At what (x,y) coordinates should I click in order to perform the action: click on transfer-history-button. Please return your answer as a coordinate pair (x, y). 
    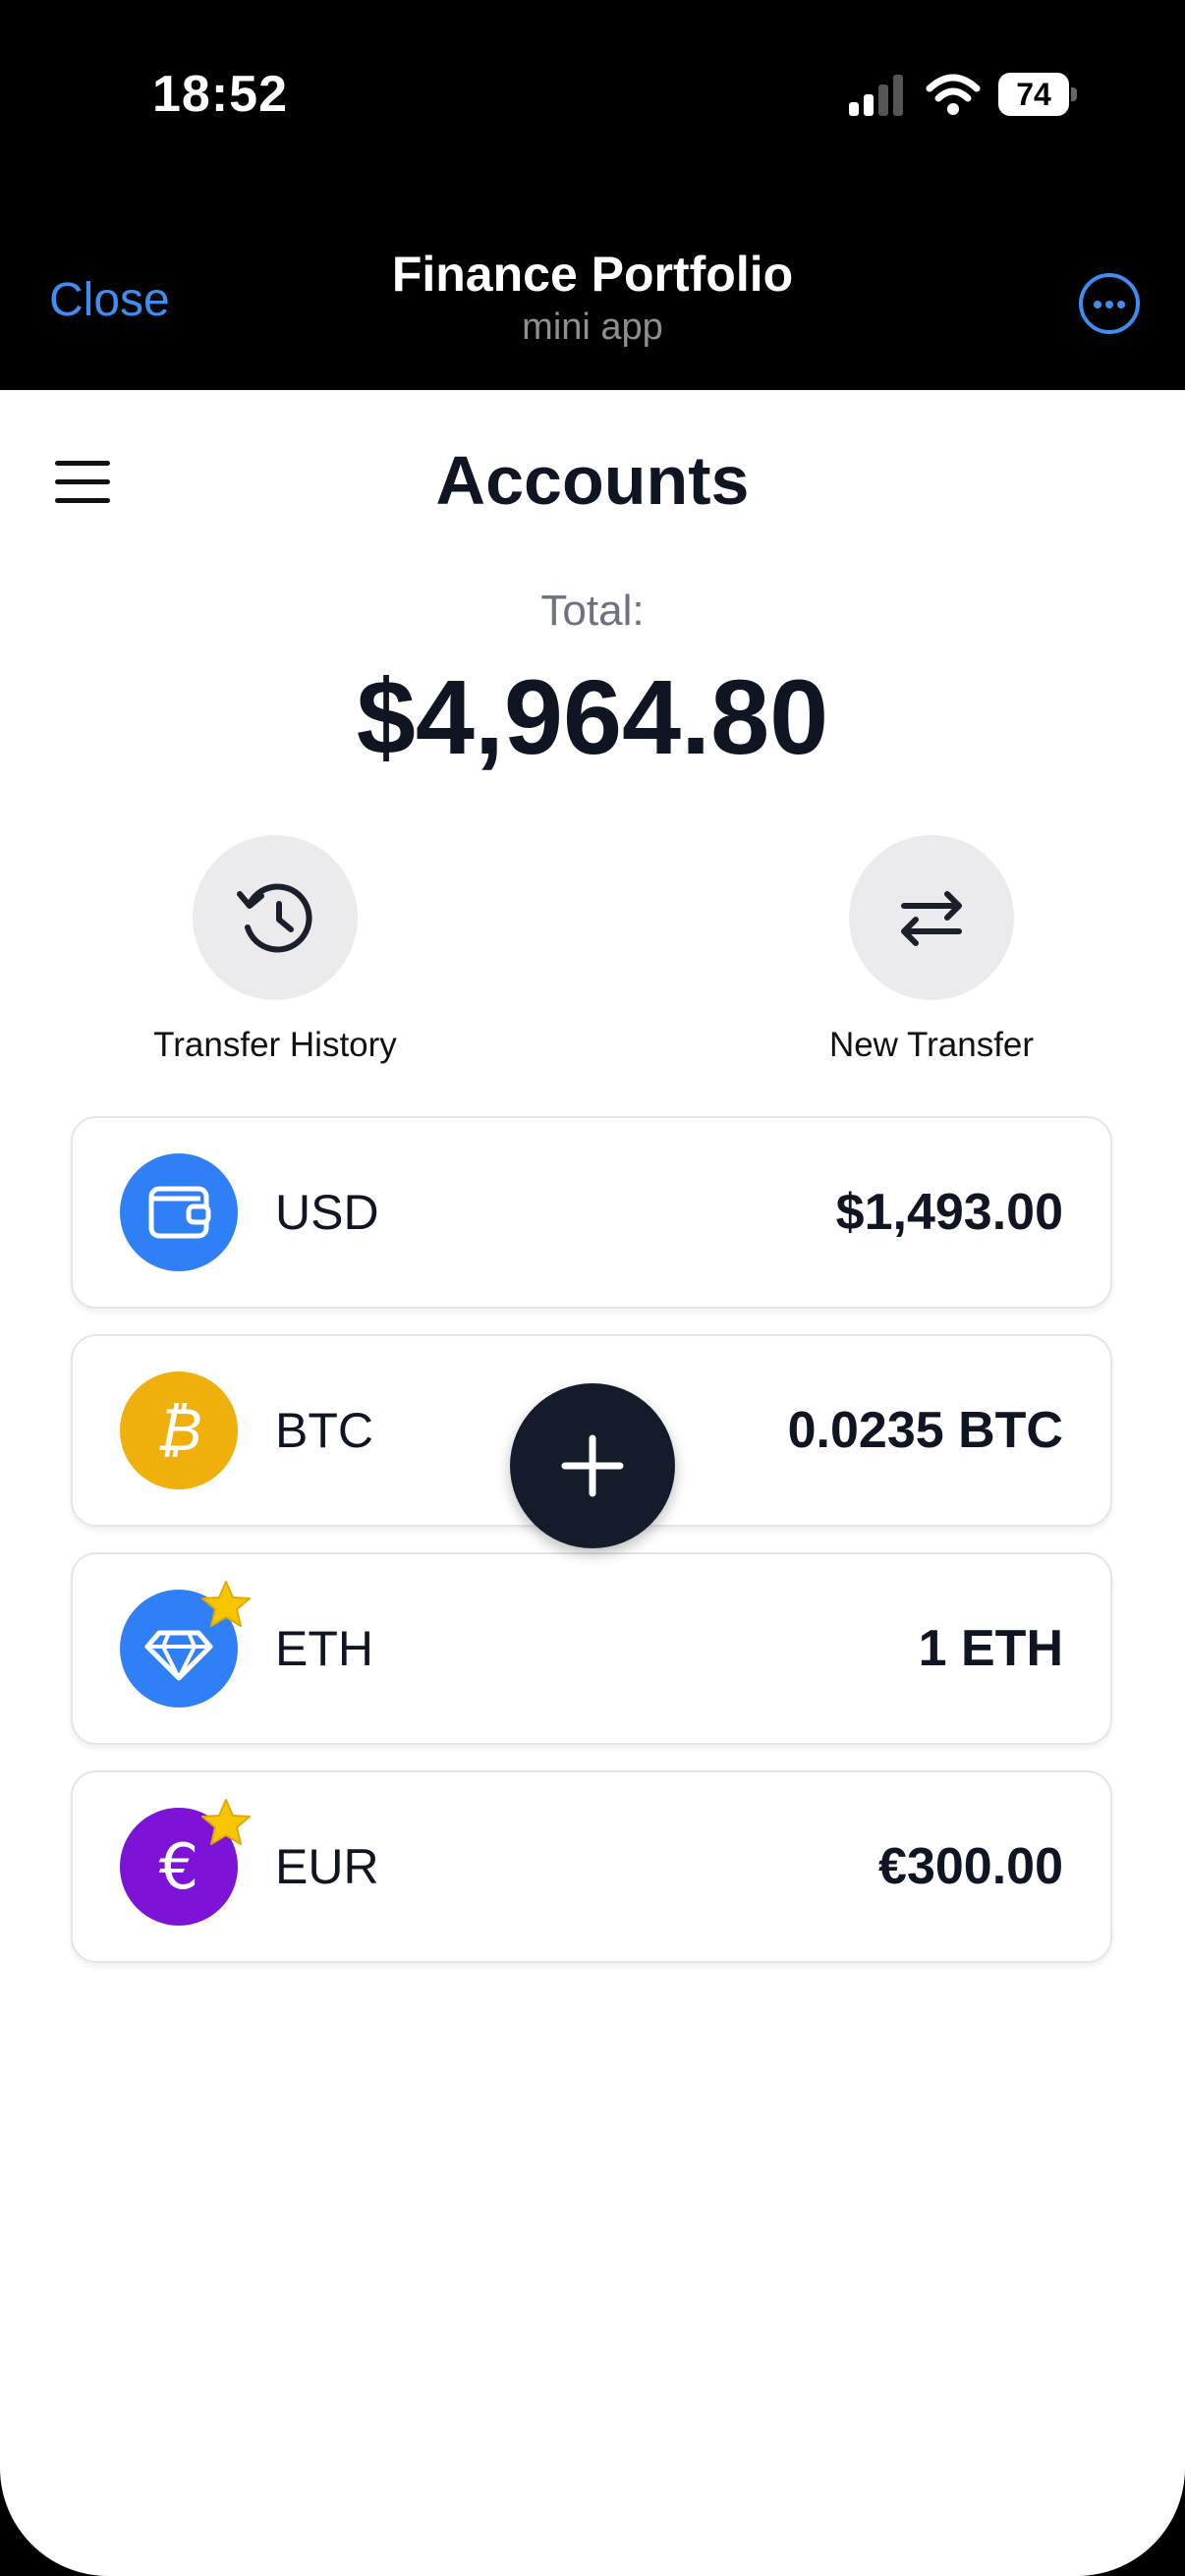
    Looking at the image, I should click on (276, 917).